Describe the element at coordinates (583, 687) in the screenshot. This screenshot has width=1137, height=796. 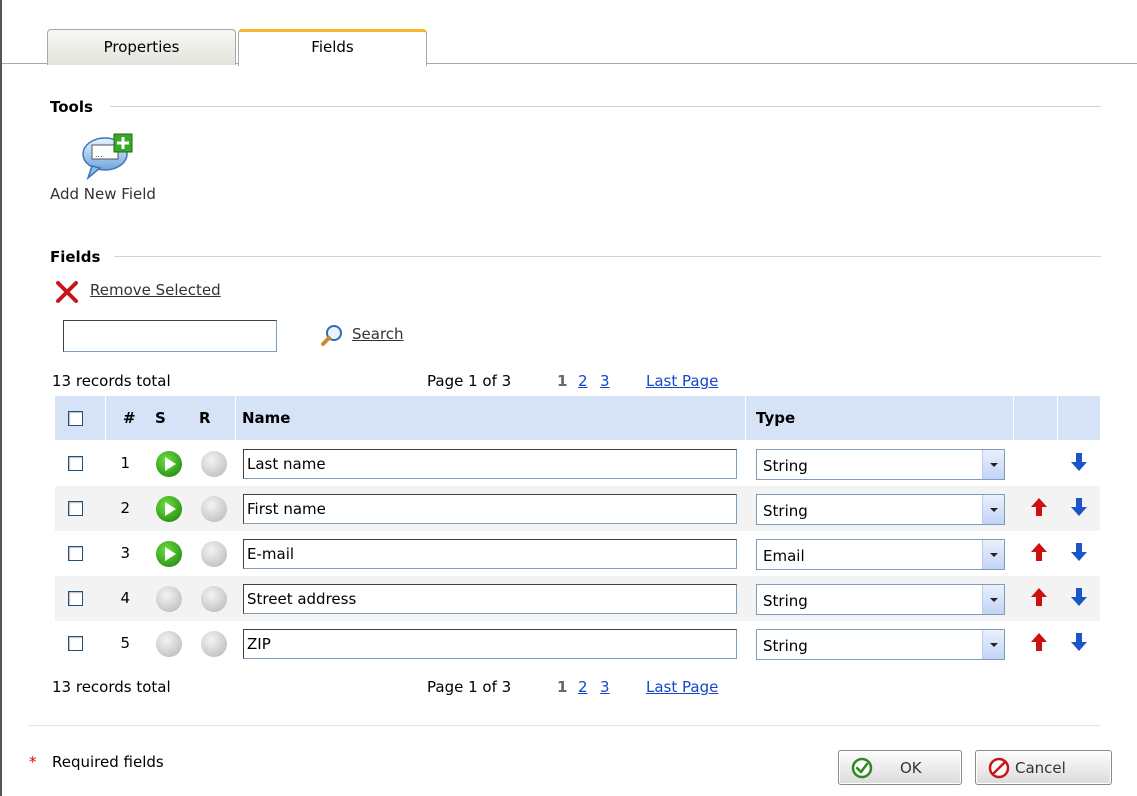
I see `page-2-bottom: 2` at that location.